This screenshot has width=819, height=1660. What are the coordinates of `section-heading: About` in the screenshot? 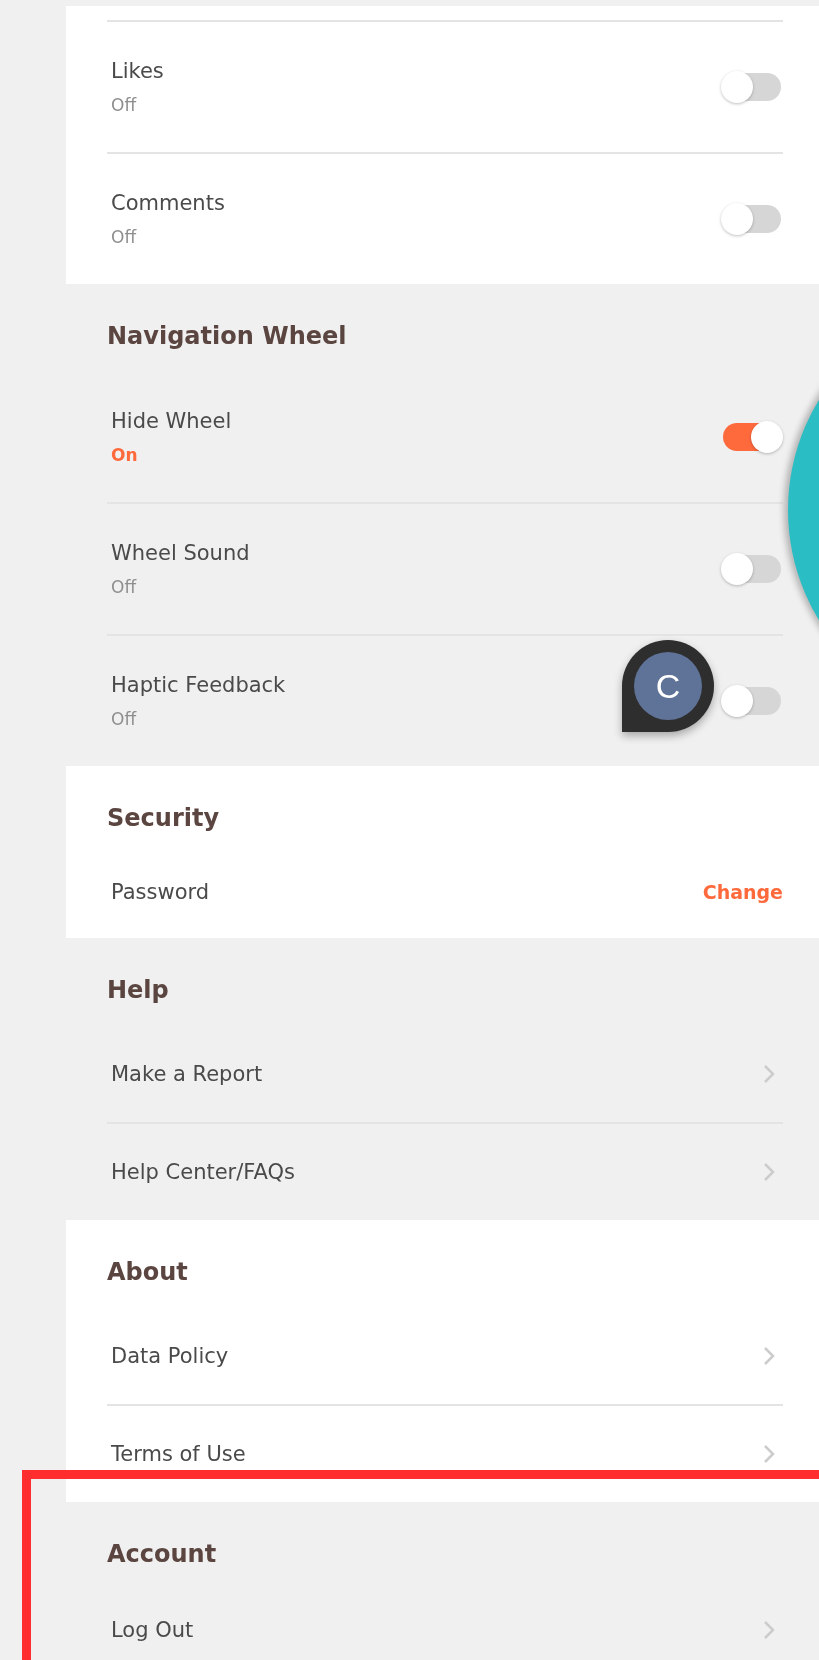 It's located at (148, 1272).